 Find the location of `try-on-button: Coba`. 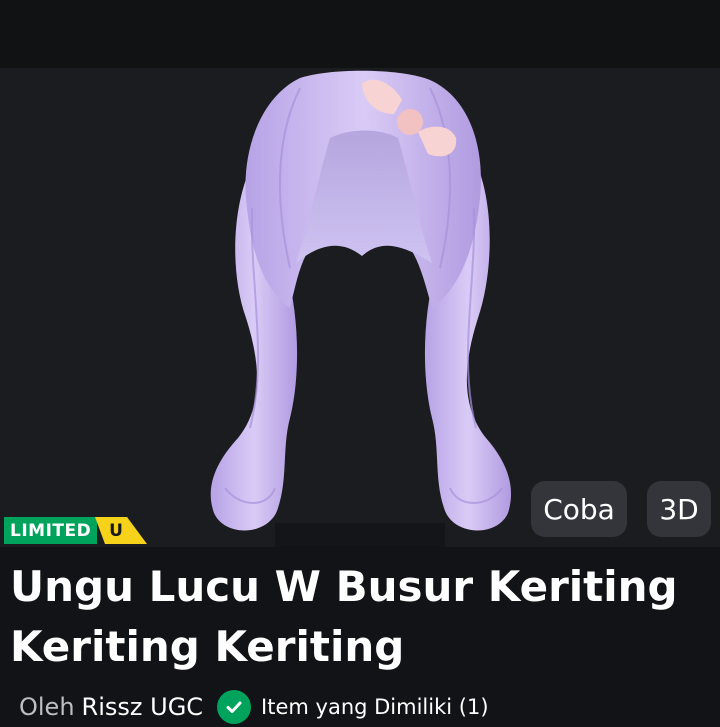

try-on-button: Coba is located at coordinates (579, 509).